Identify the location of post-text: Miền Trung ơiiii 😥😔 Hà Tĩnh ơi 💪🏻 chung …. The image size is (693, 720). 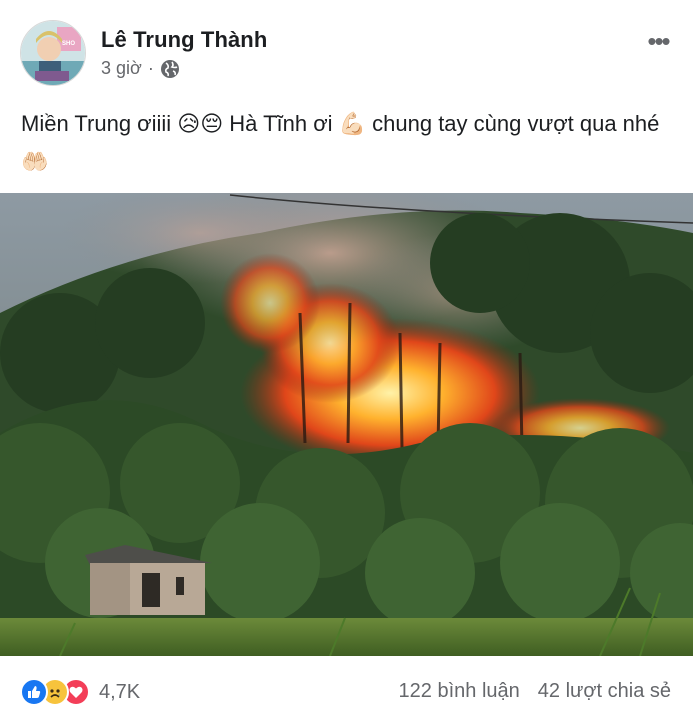
(340, 142).